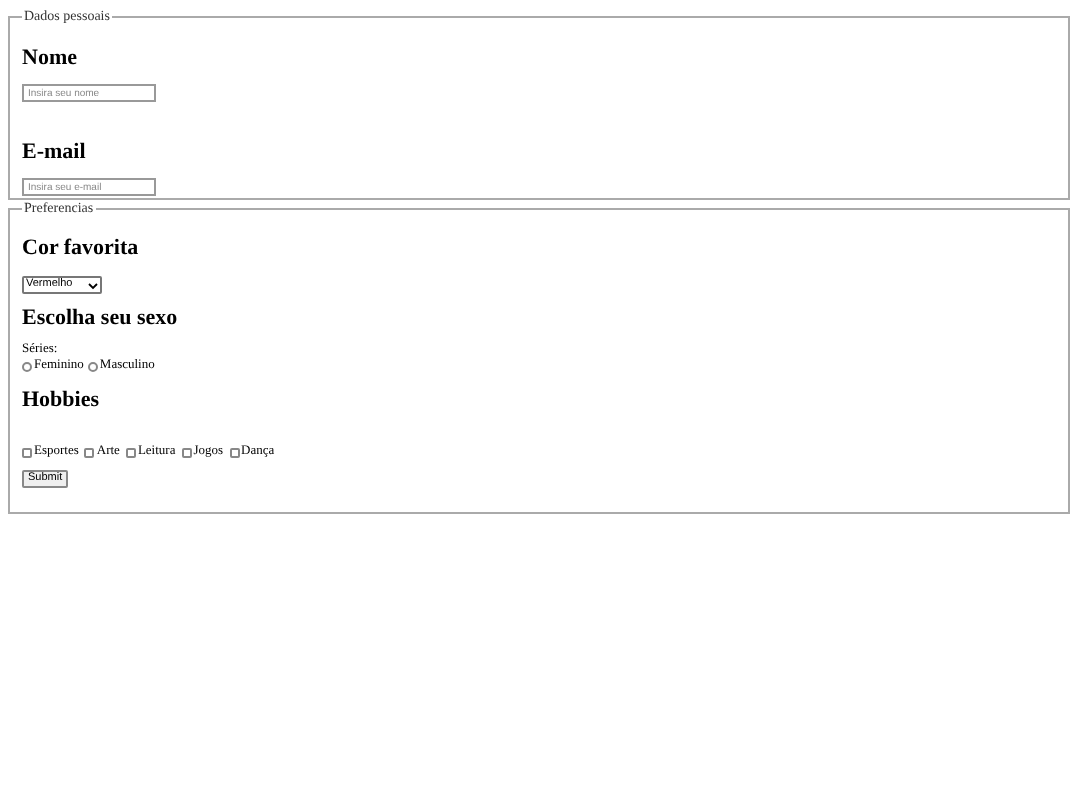 The height and width of the screenshot is (810, 1080). I want to click on chevron-down-icon, so click(93, 285).